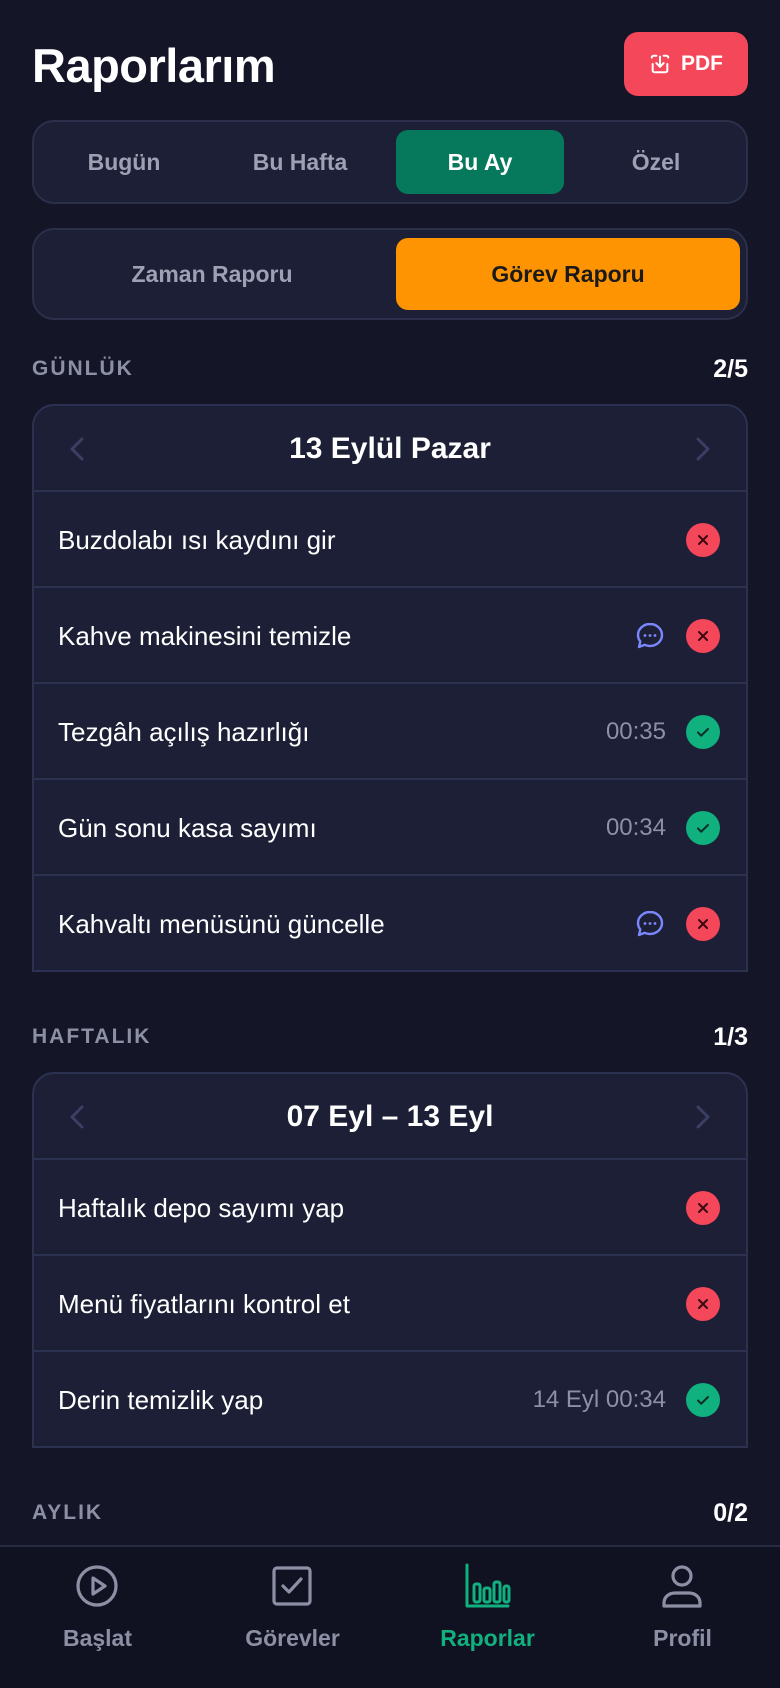  What do you see at coordinates (390, 1208) in the screenshot?
I see `task-row: Haftalık depo sayımı yap` at bounding box center [390, 1208].